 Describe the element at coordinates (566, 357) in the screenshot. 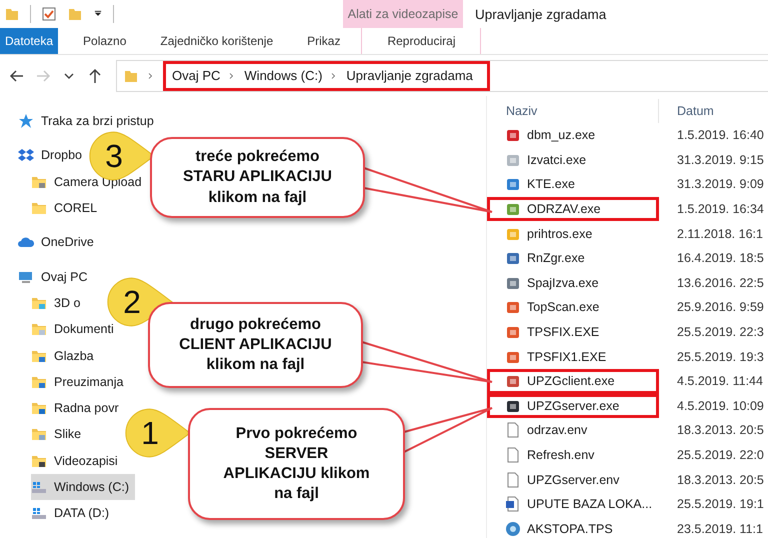

I see `file-name: TPSFIX1.EXE` at that location.